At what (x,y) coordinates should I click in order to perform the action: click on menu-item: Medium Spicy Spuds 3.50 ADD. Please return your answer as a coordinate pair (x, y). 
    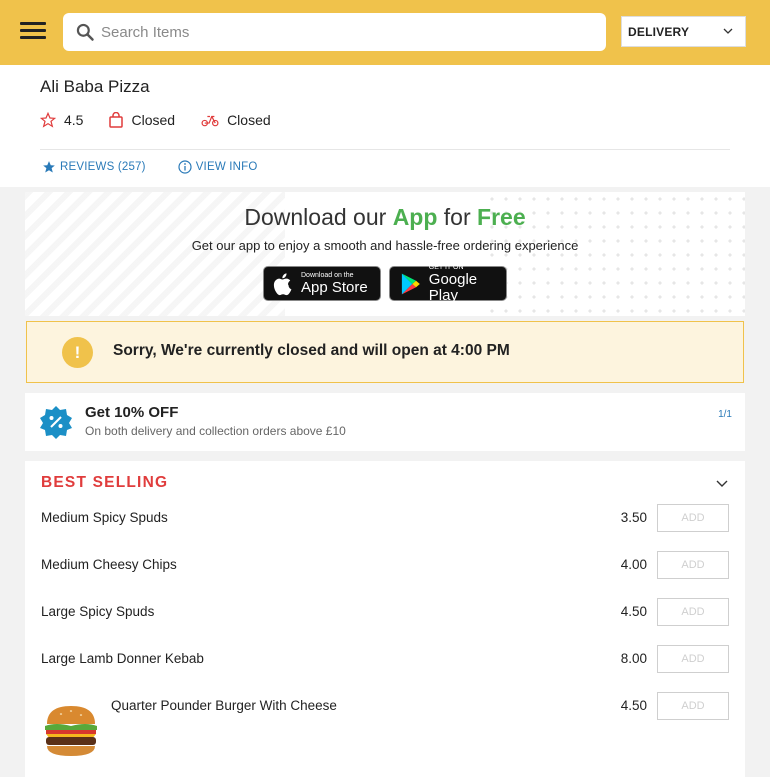
    Looking at the image, I should click on (385, 519).